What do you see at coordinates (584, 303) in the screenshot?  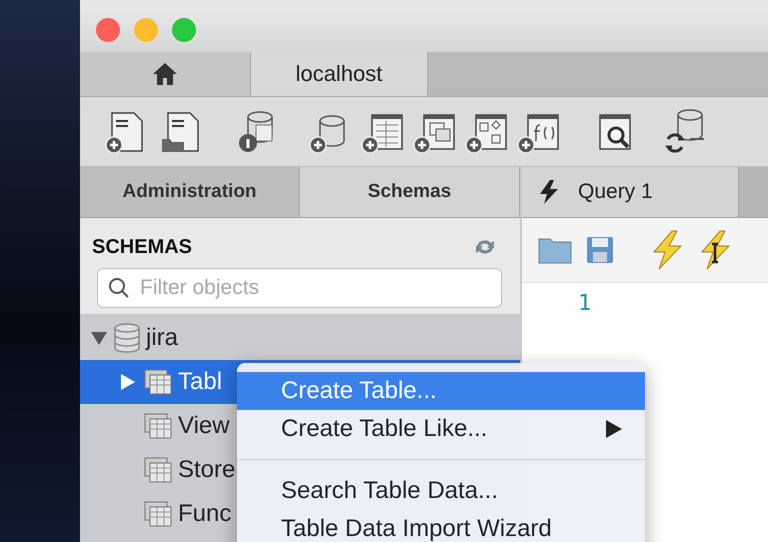 I see `line-number: 1` at bounding box center [584, 303].